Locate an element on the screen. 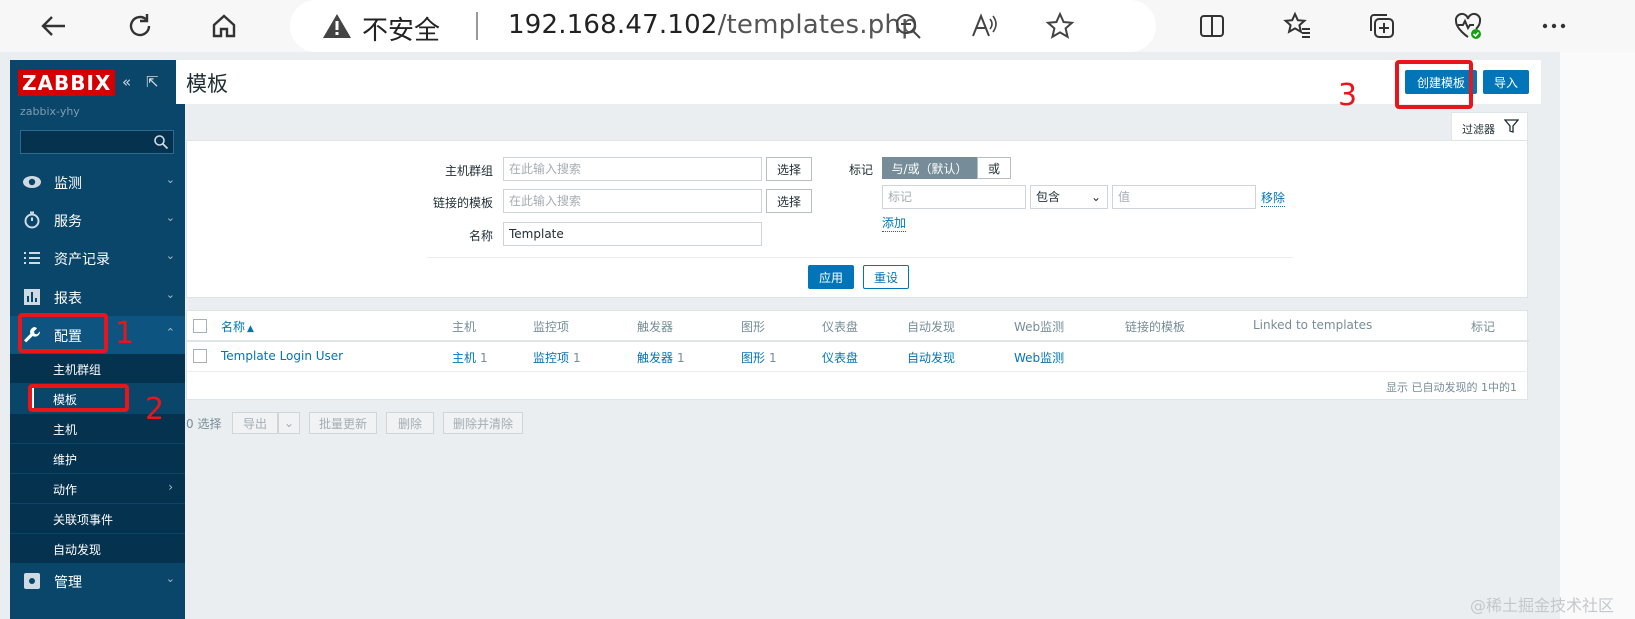 This screenshot has width=1635, height=619. tag-operator-select: 包含 ⌄ is located at coordinates (1069, 197).